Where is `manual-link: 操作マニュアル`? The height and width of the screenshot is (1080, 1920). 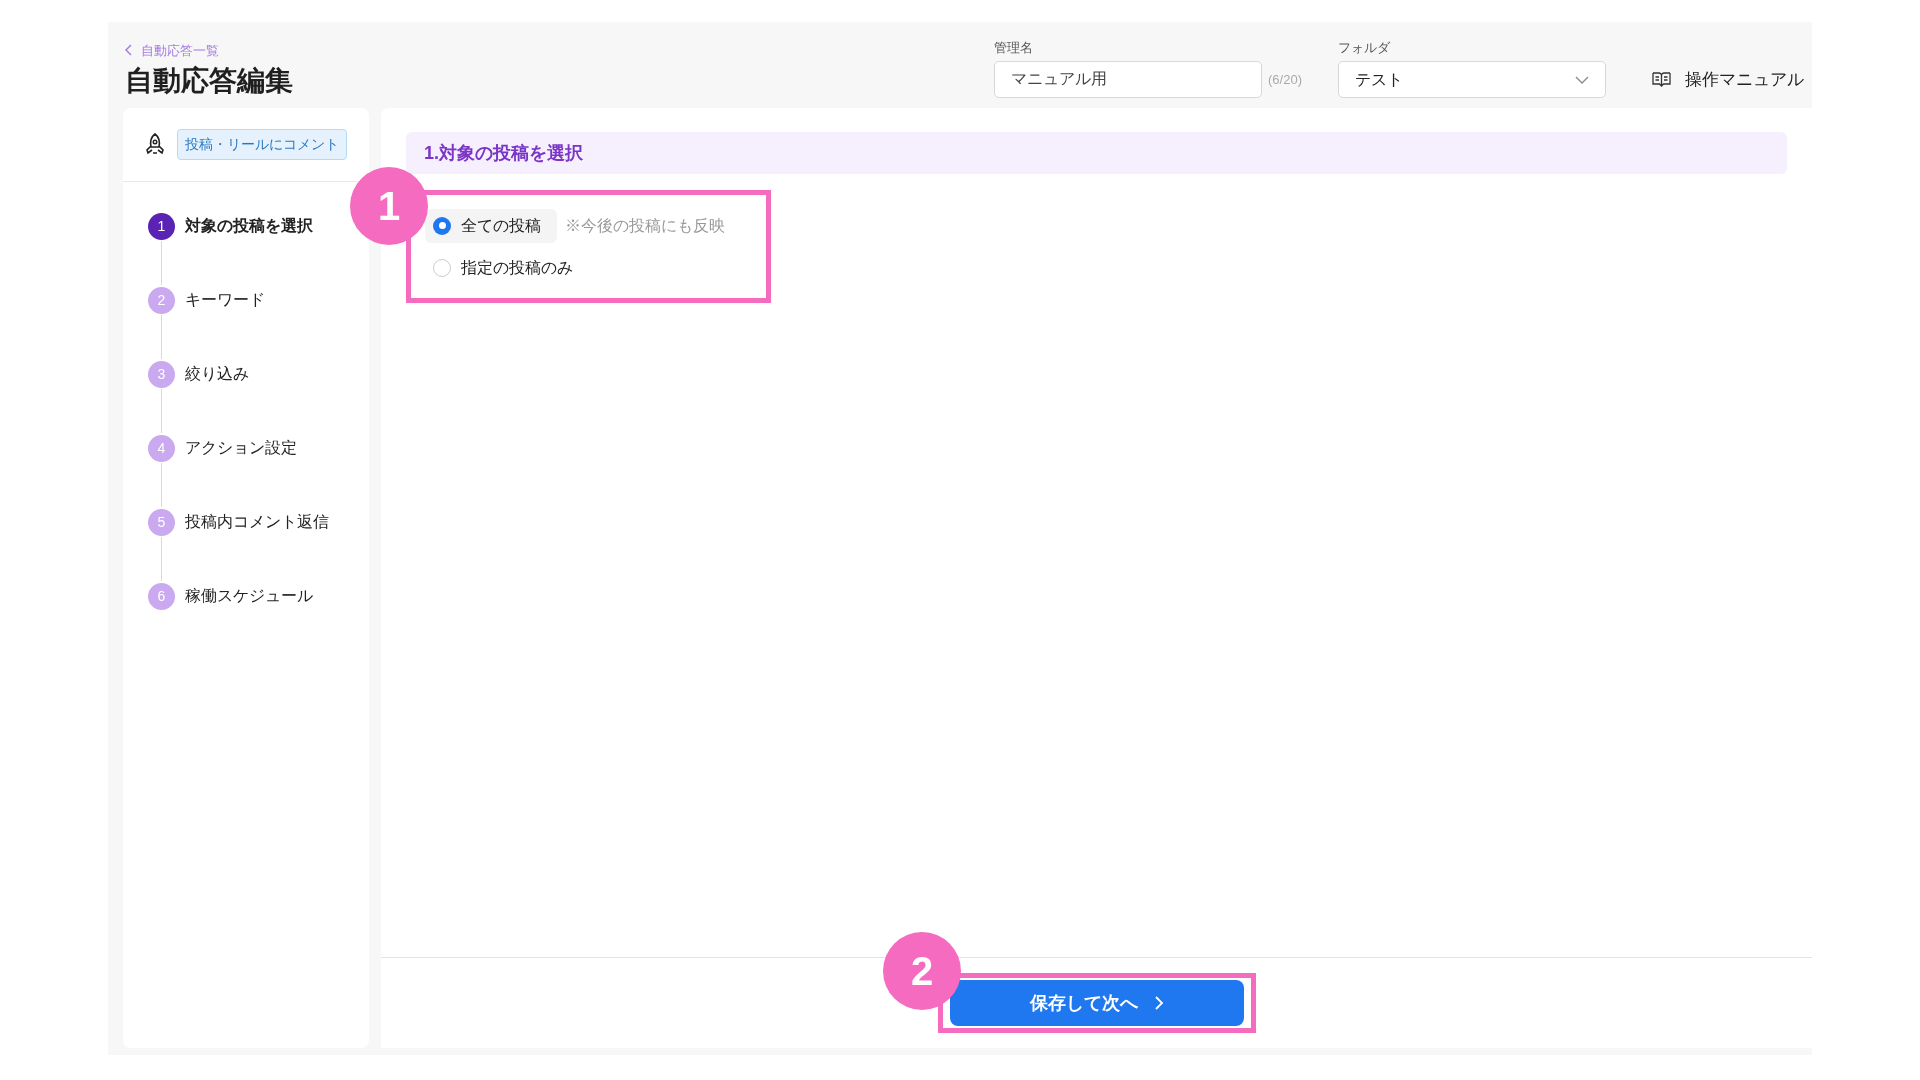 manual-link: 操作マニュアル is located at coordinates (1728, 79).